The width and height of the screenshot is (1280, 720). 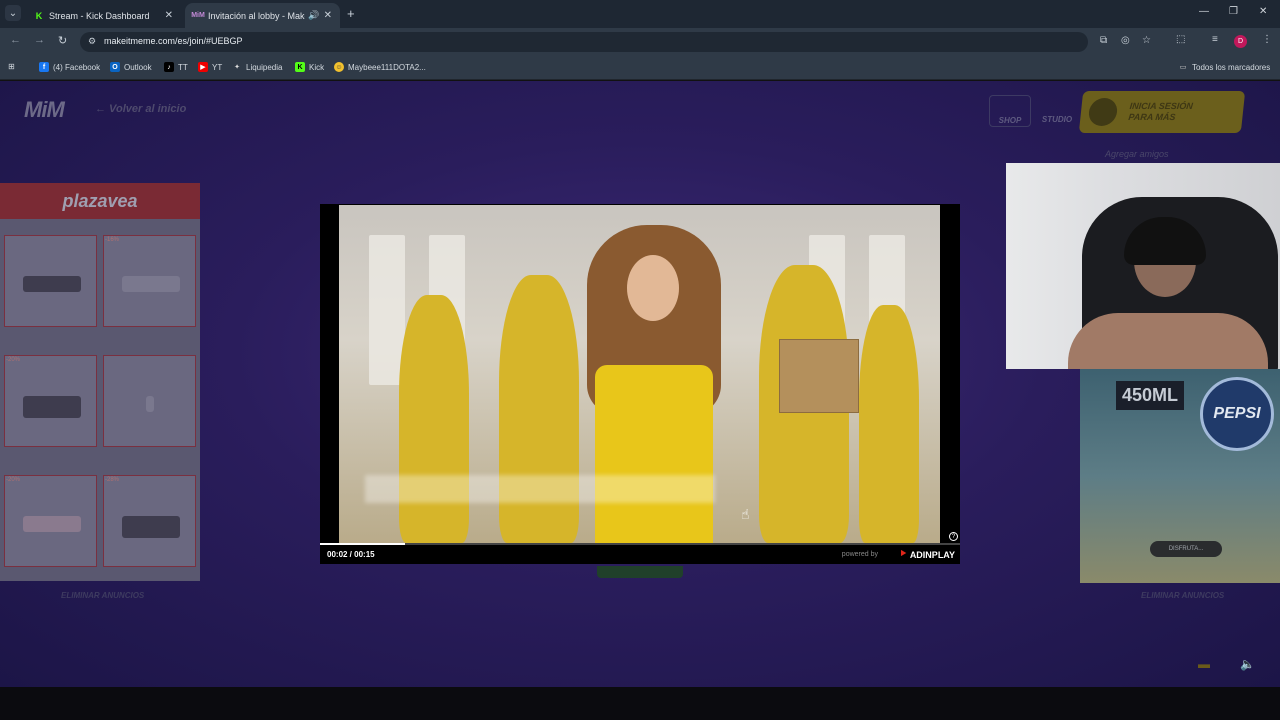 What do you see at coordinates (889, 424) in the screenshot?
I see `dancer-figure` at bounding box center [889, 424].